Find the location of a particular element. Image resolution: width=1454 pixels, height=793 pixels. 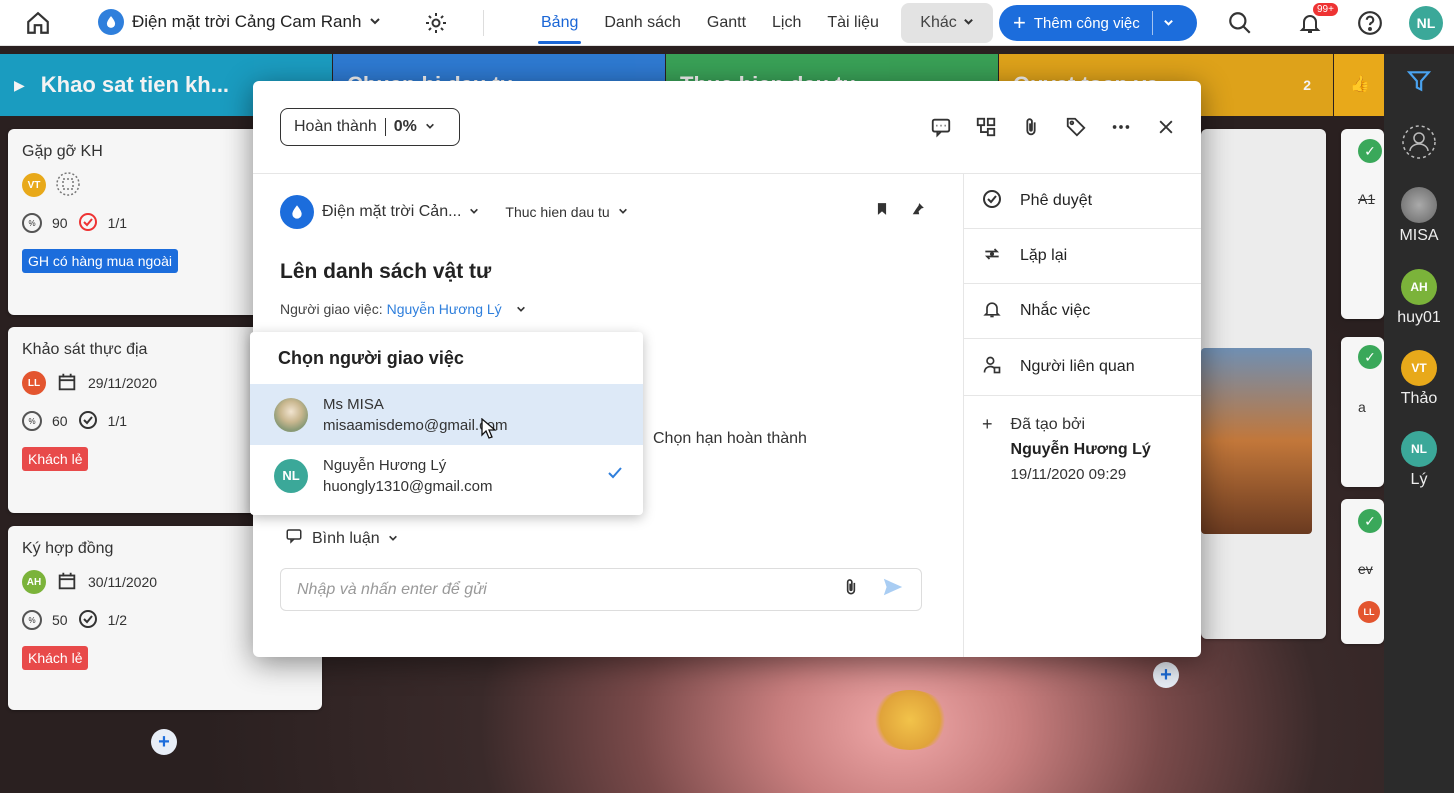

rail-user-label: huy01 is located at coordinates (1419, 317).